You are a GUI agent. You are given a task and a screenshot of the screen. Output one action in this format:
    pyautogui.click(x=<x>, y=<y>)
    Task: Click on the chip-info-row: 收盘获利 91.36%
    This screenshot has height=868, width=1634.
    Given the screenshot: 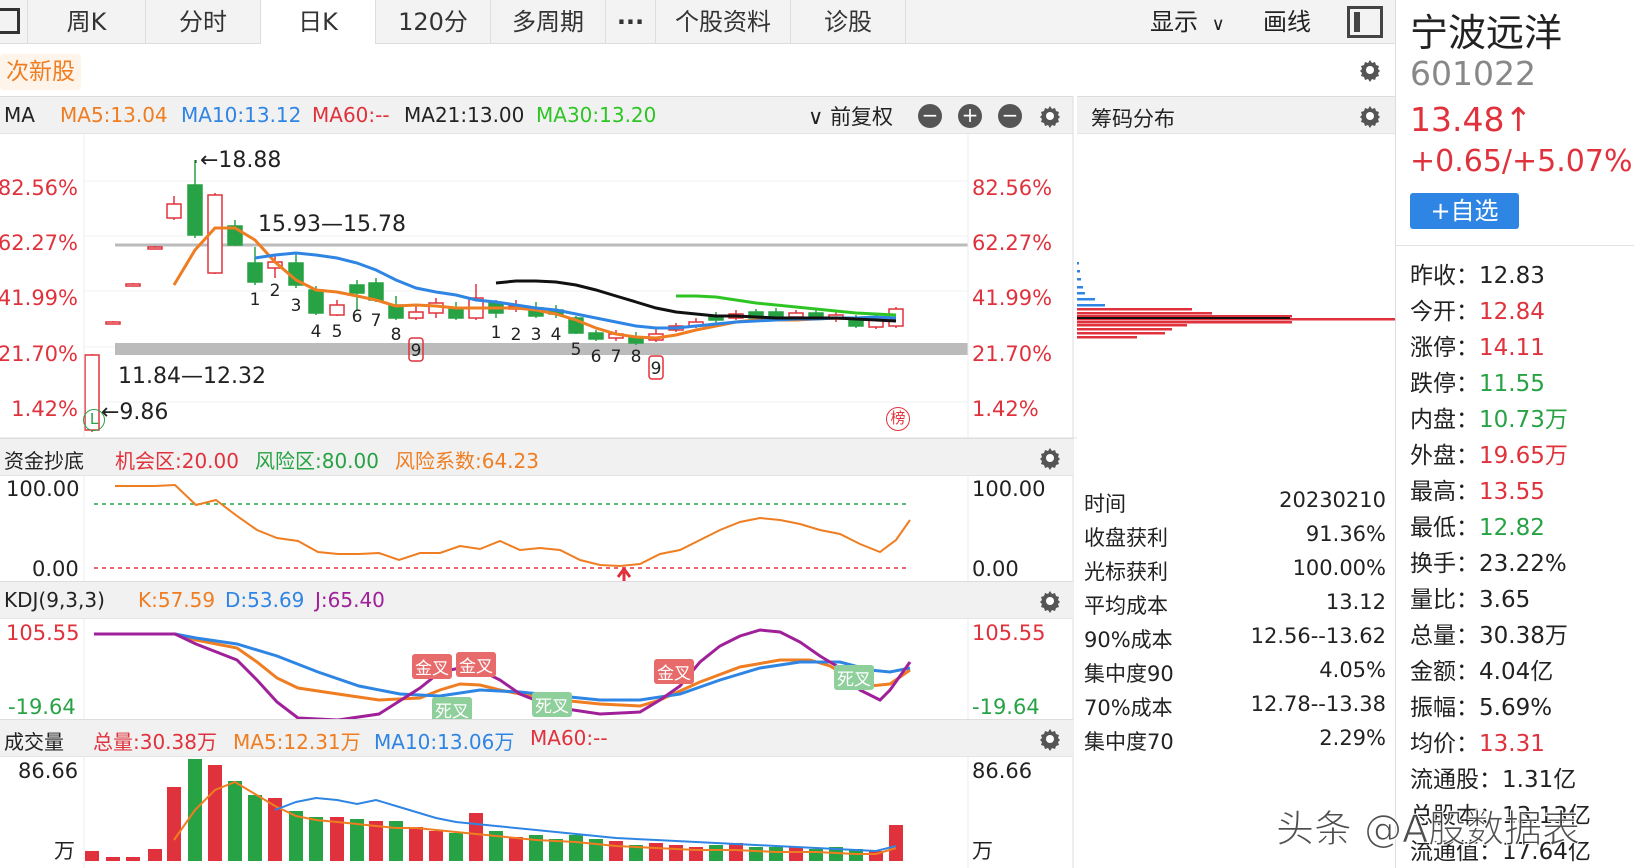 What is the action you would take?
    pyautogui.click(x=1235, y=537)
    